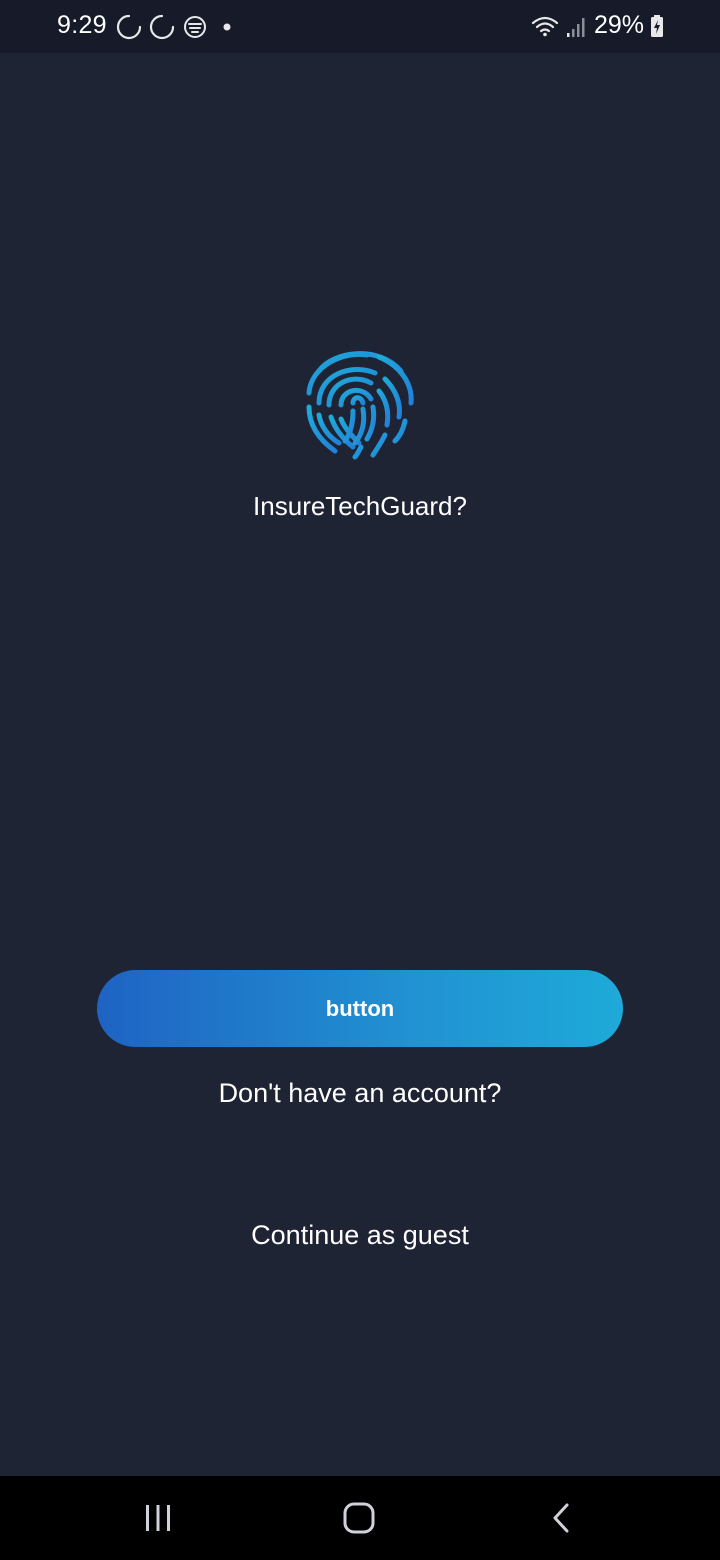 The width and height of the screenshot is (720, 1560). I want to click on back-icon, so click(561, 1518).